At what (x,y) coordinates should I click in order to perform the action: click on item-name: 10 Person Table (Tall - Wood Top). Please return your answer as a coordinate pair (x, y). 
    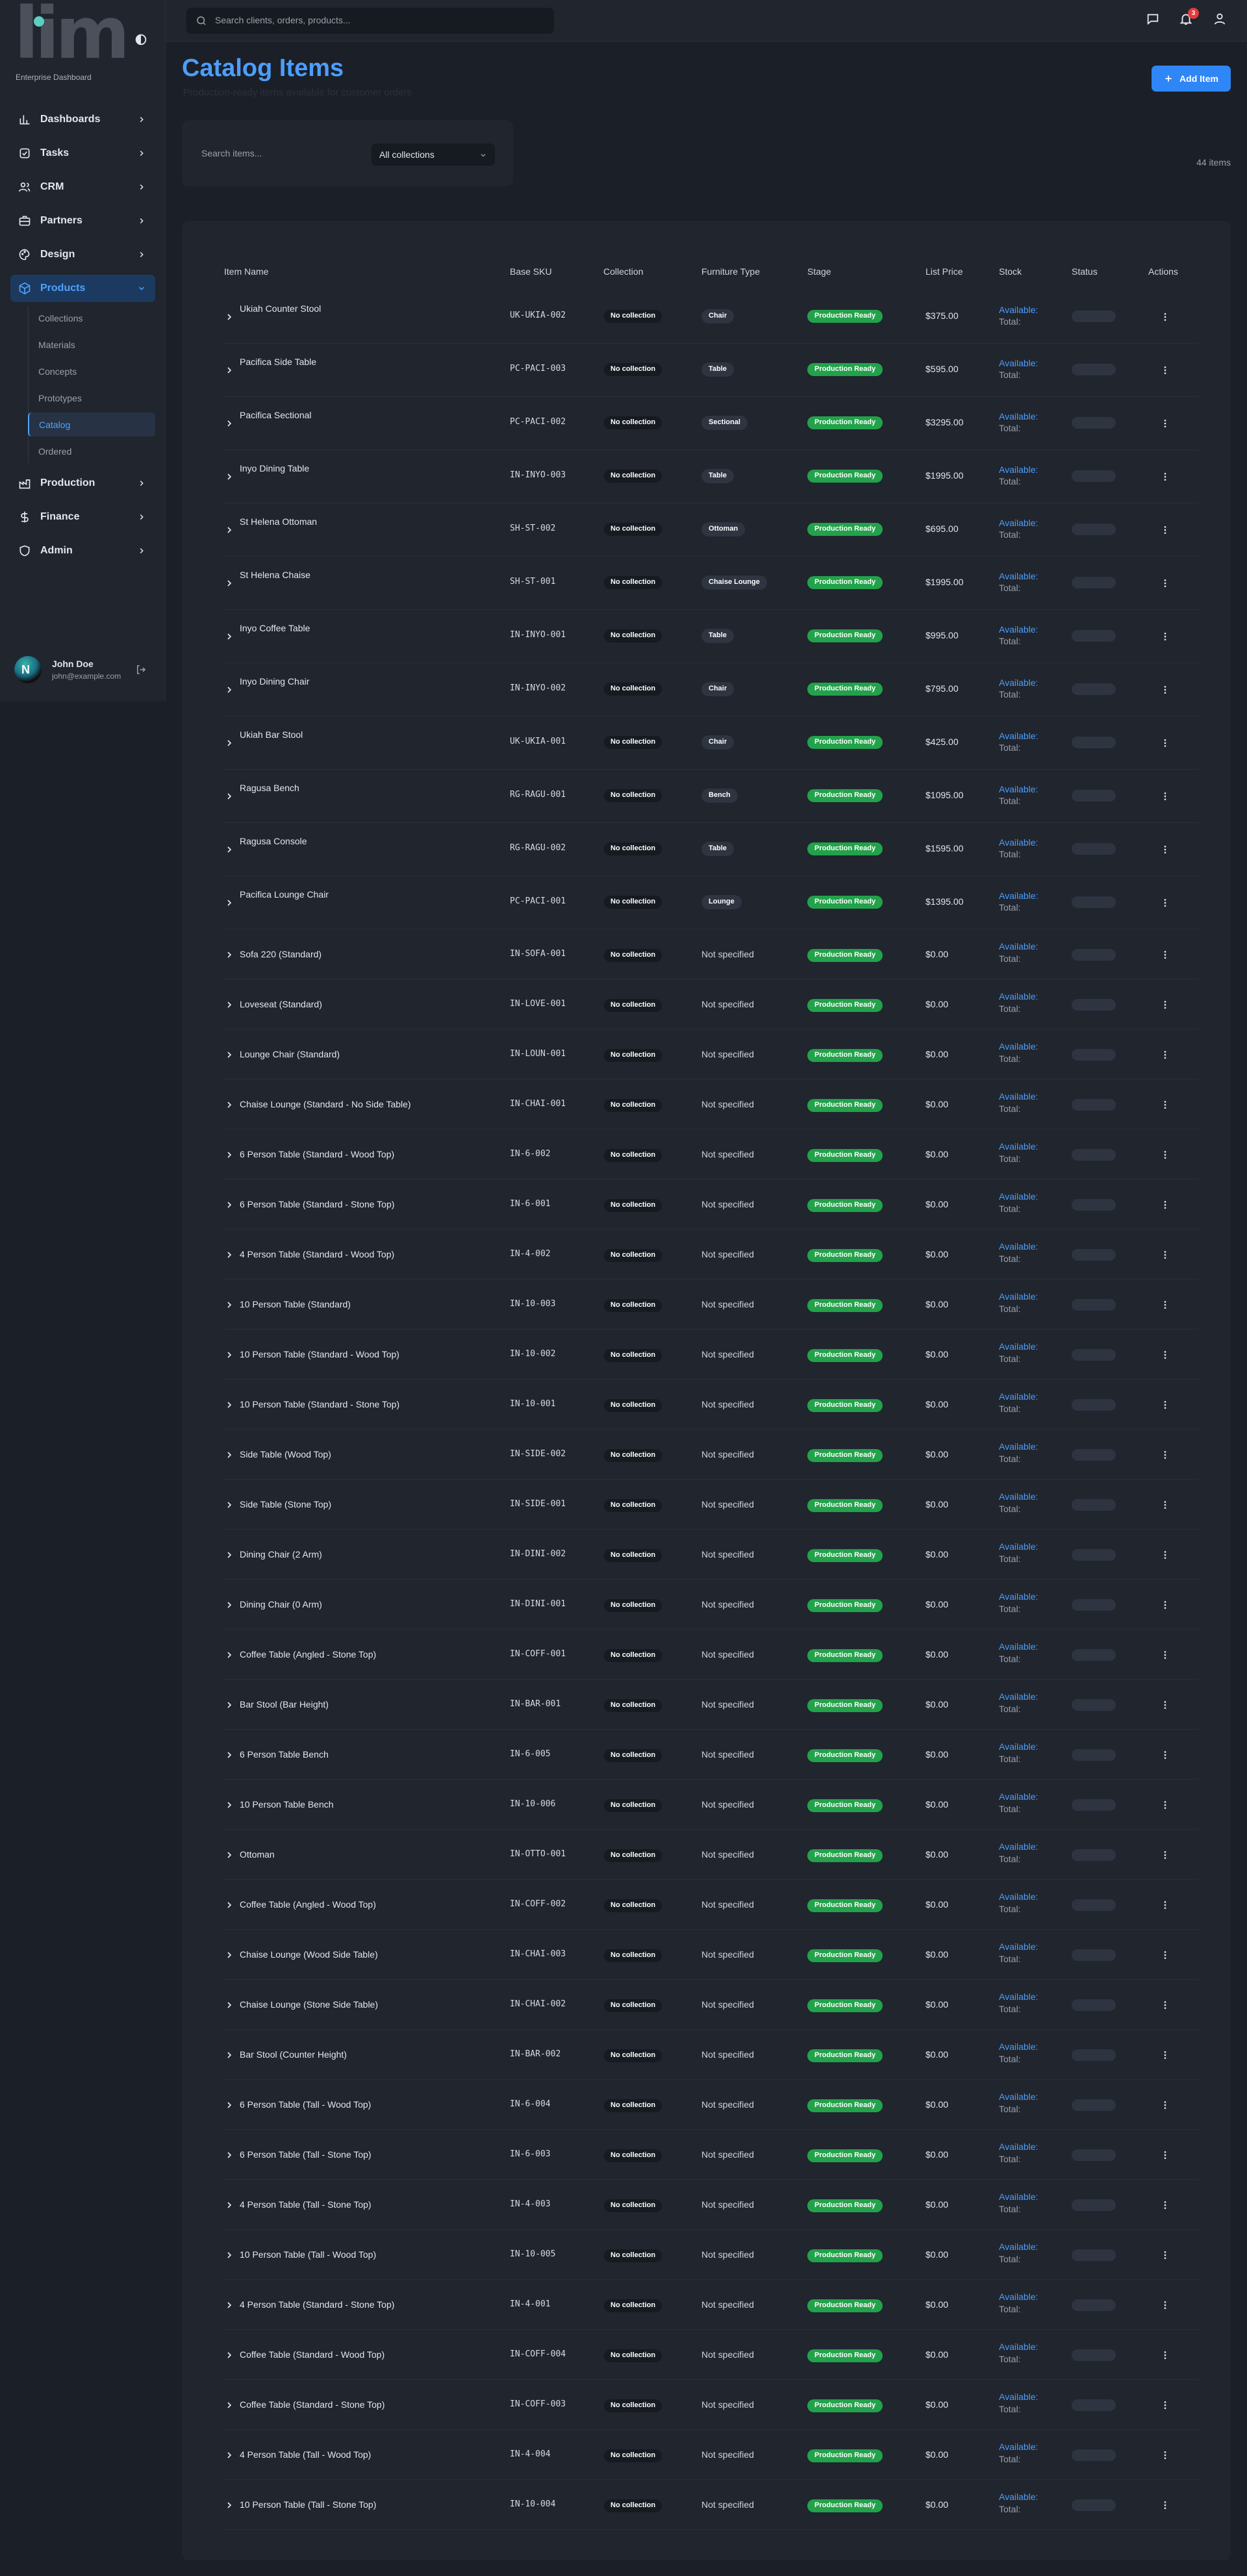
    Looking at the image, I should click on (308, 2254).